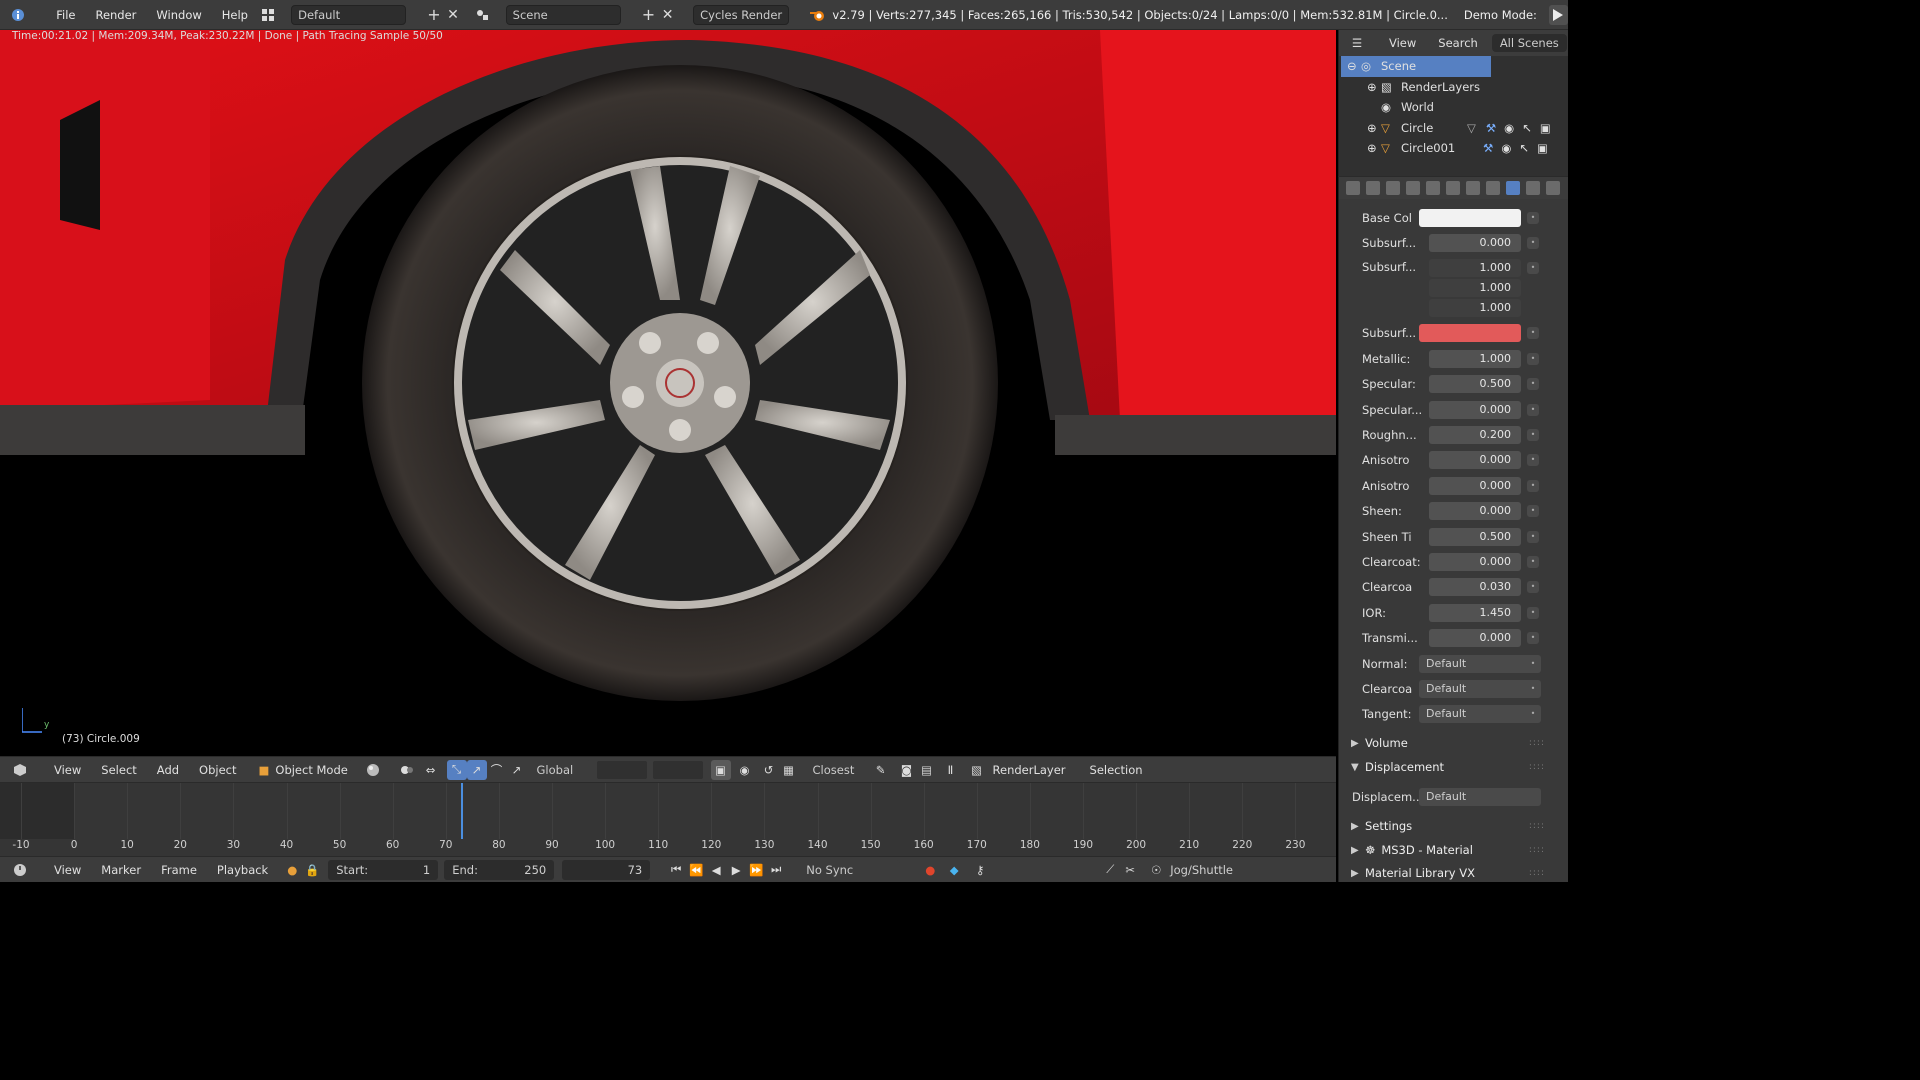 The height and width of the screenshot is (1080, 1920). Describe the element at coordinates (462, 811) in the screenshot. I see `playhead` at that location.